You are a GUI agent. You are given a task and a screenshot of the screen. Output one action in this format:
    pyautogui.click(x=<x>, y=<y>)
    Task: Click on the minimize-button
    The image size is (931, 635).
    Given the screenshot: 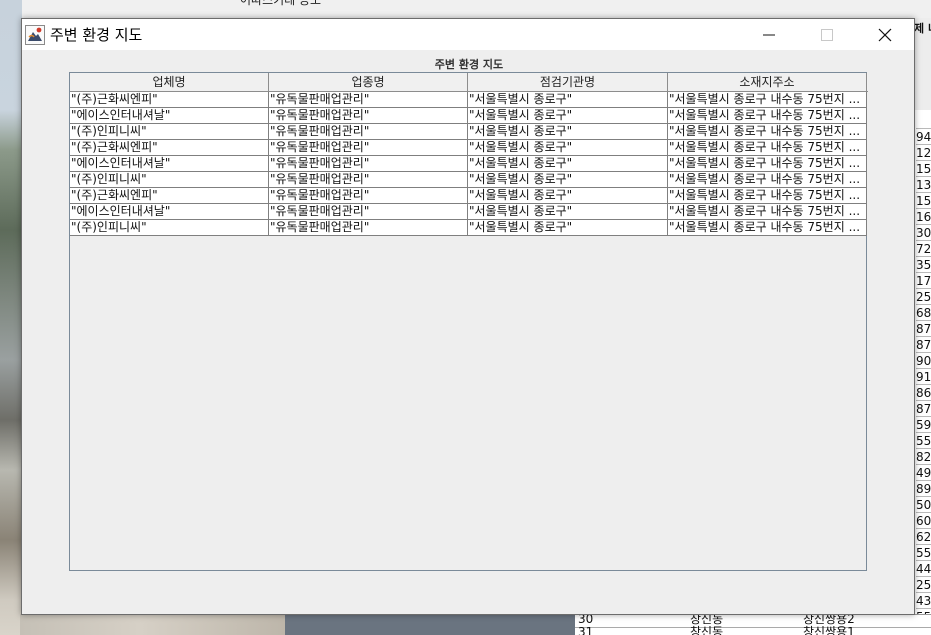 What is the action you would take?
    pyautogui.click(x=769, y=34)
    